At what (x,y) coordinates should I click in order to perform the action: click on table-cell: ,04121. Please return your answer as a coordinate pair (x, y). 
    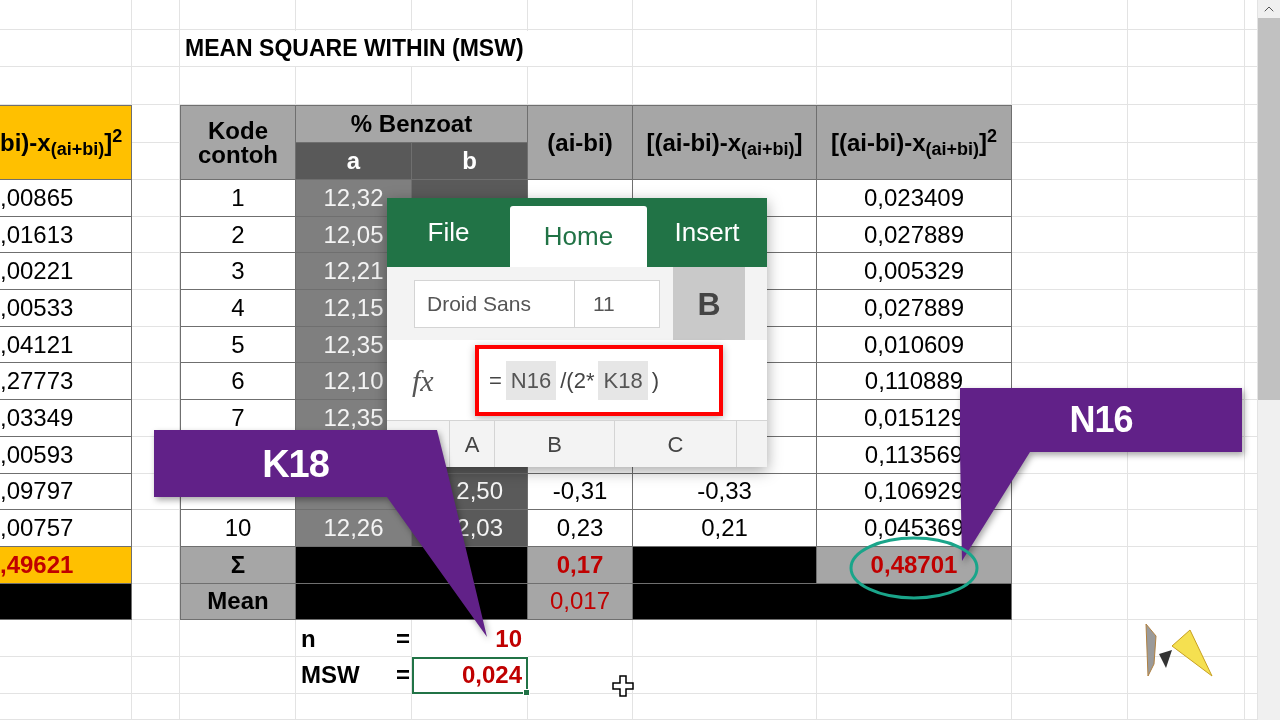
    Looking at the image, I should click on (66, 345).